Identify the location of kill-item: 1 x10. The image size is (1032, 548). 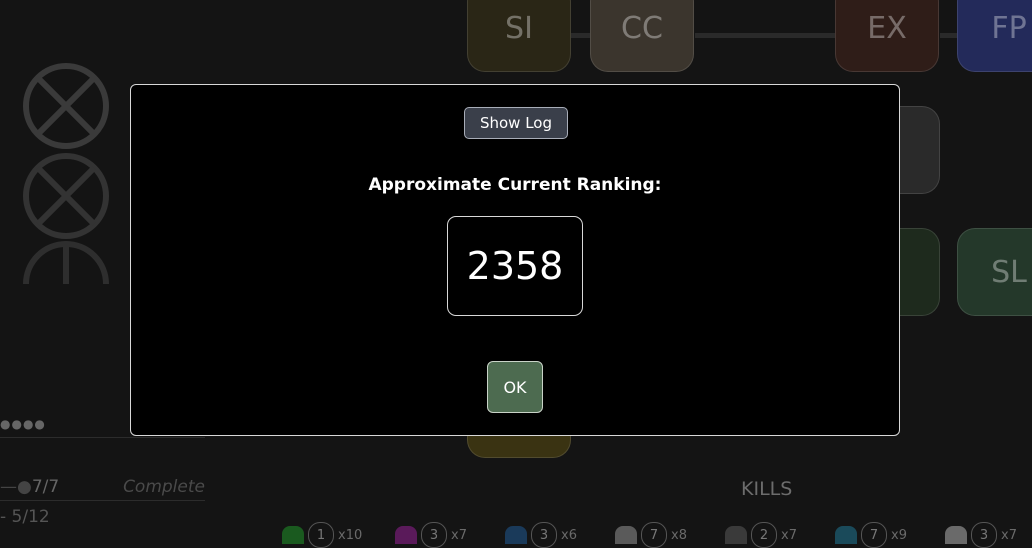
(322, 535).